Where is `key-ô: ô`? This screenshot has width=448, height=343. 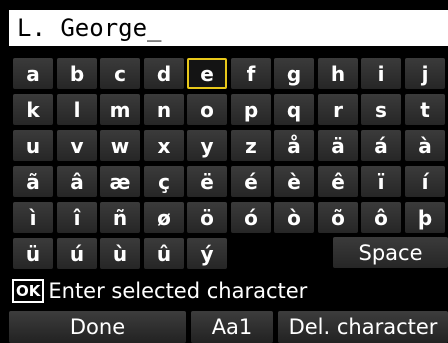
key-ô: ô is located at coordinates (381, 217).